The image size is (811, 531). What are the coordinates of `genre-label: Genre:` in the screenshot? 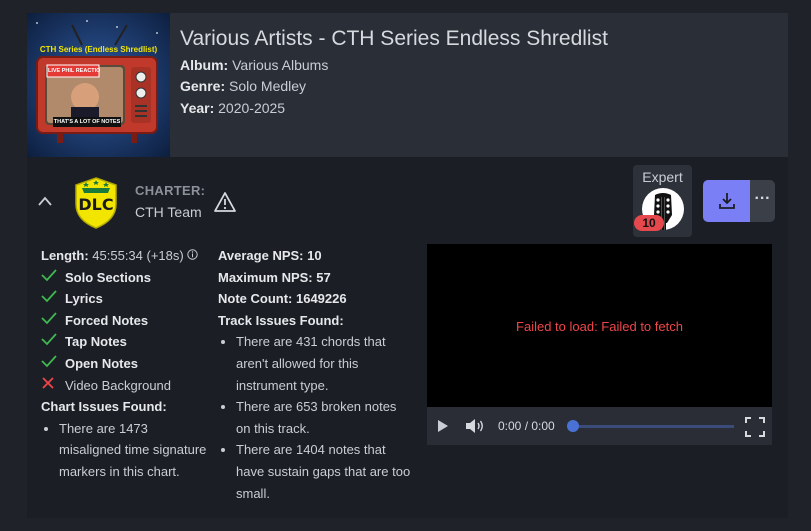 It's located at (203, 86).